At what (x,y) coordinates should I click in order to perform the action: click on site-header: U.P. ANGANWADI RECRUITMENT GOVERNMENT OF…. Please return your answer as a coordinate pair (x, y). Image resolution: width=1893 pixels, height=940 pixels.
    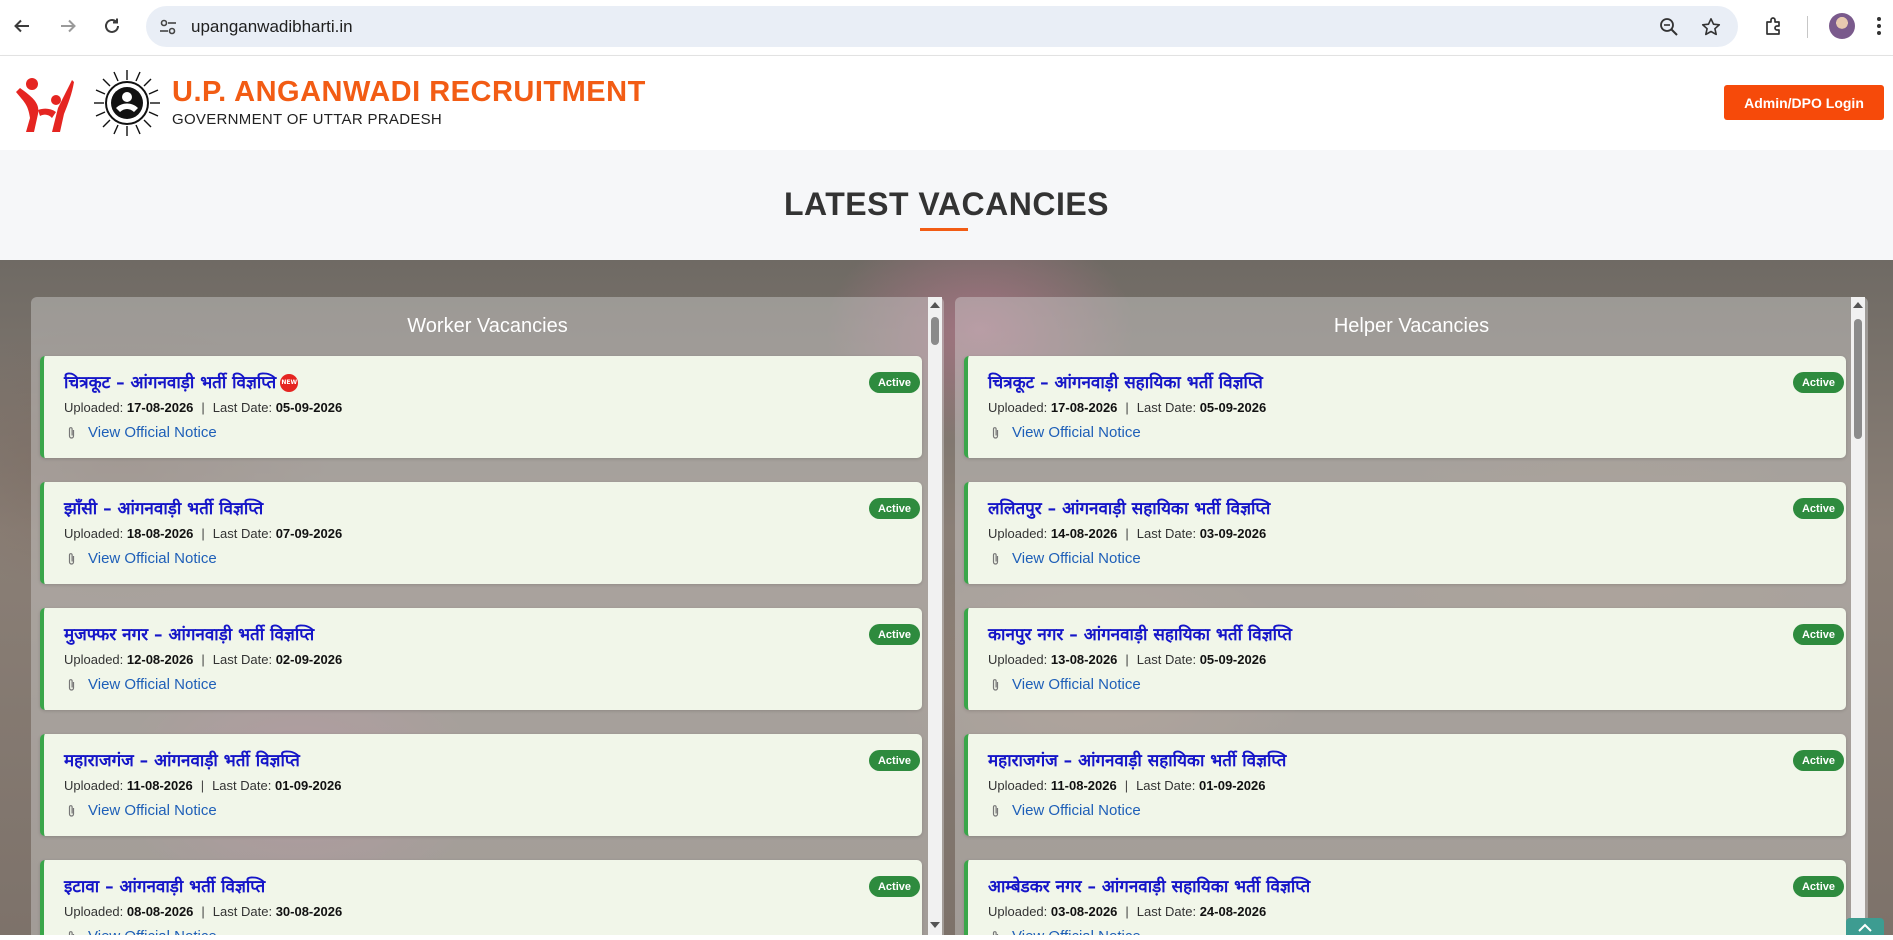
    Looking at the image, I should click on (946, 103).